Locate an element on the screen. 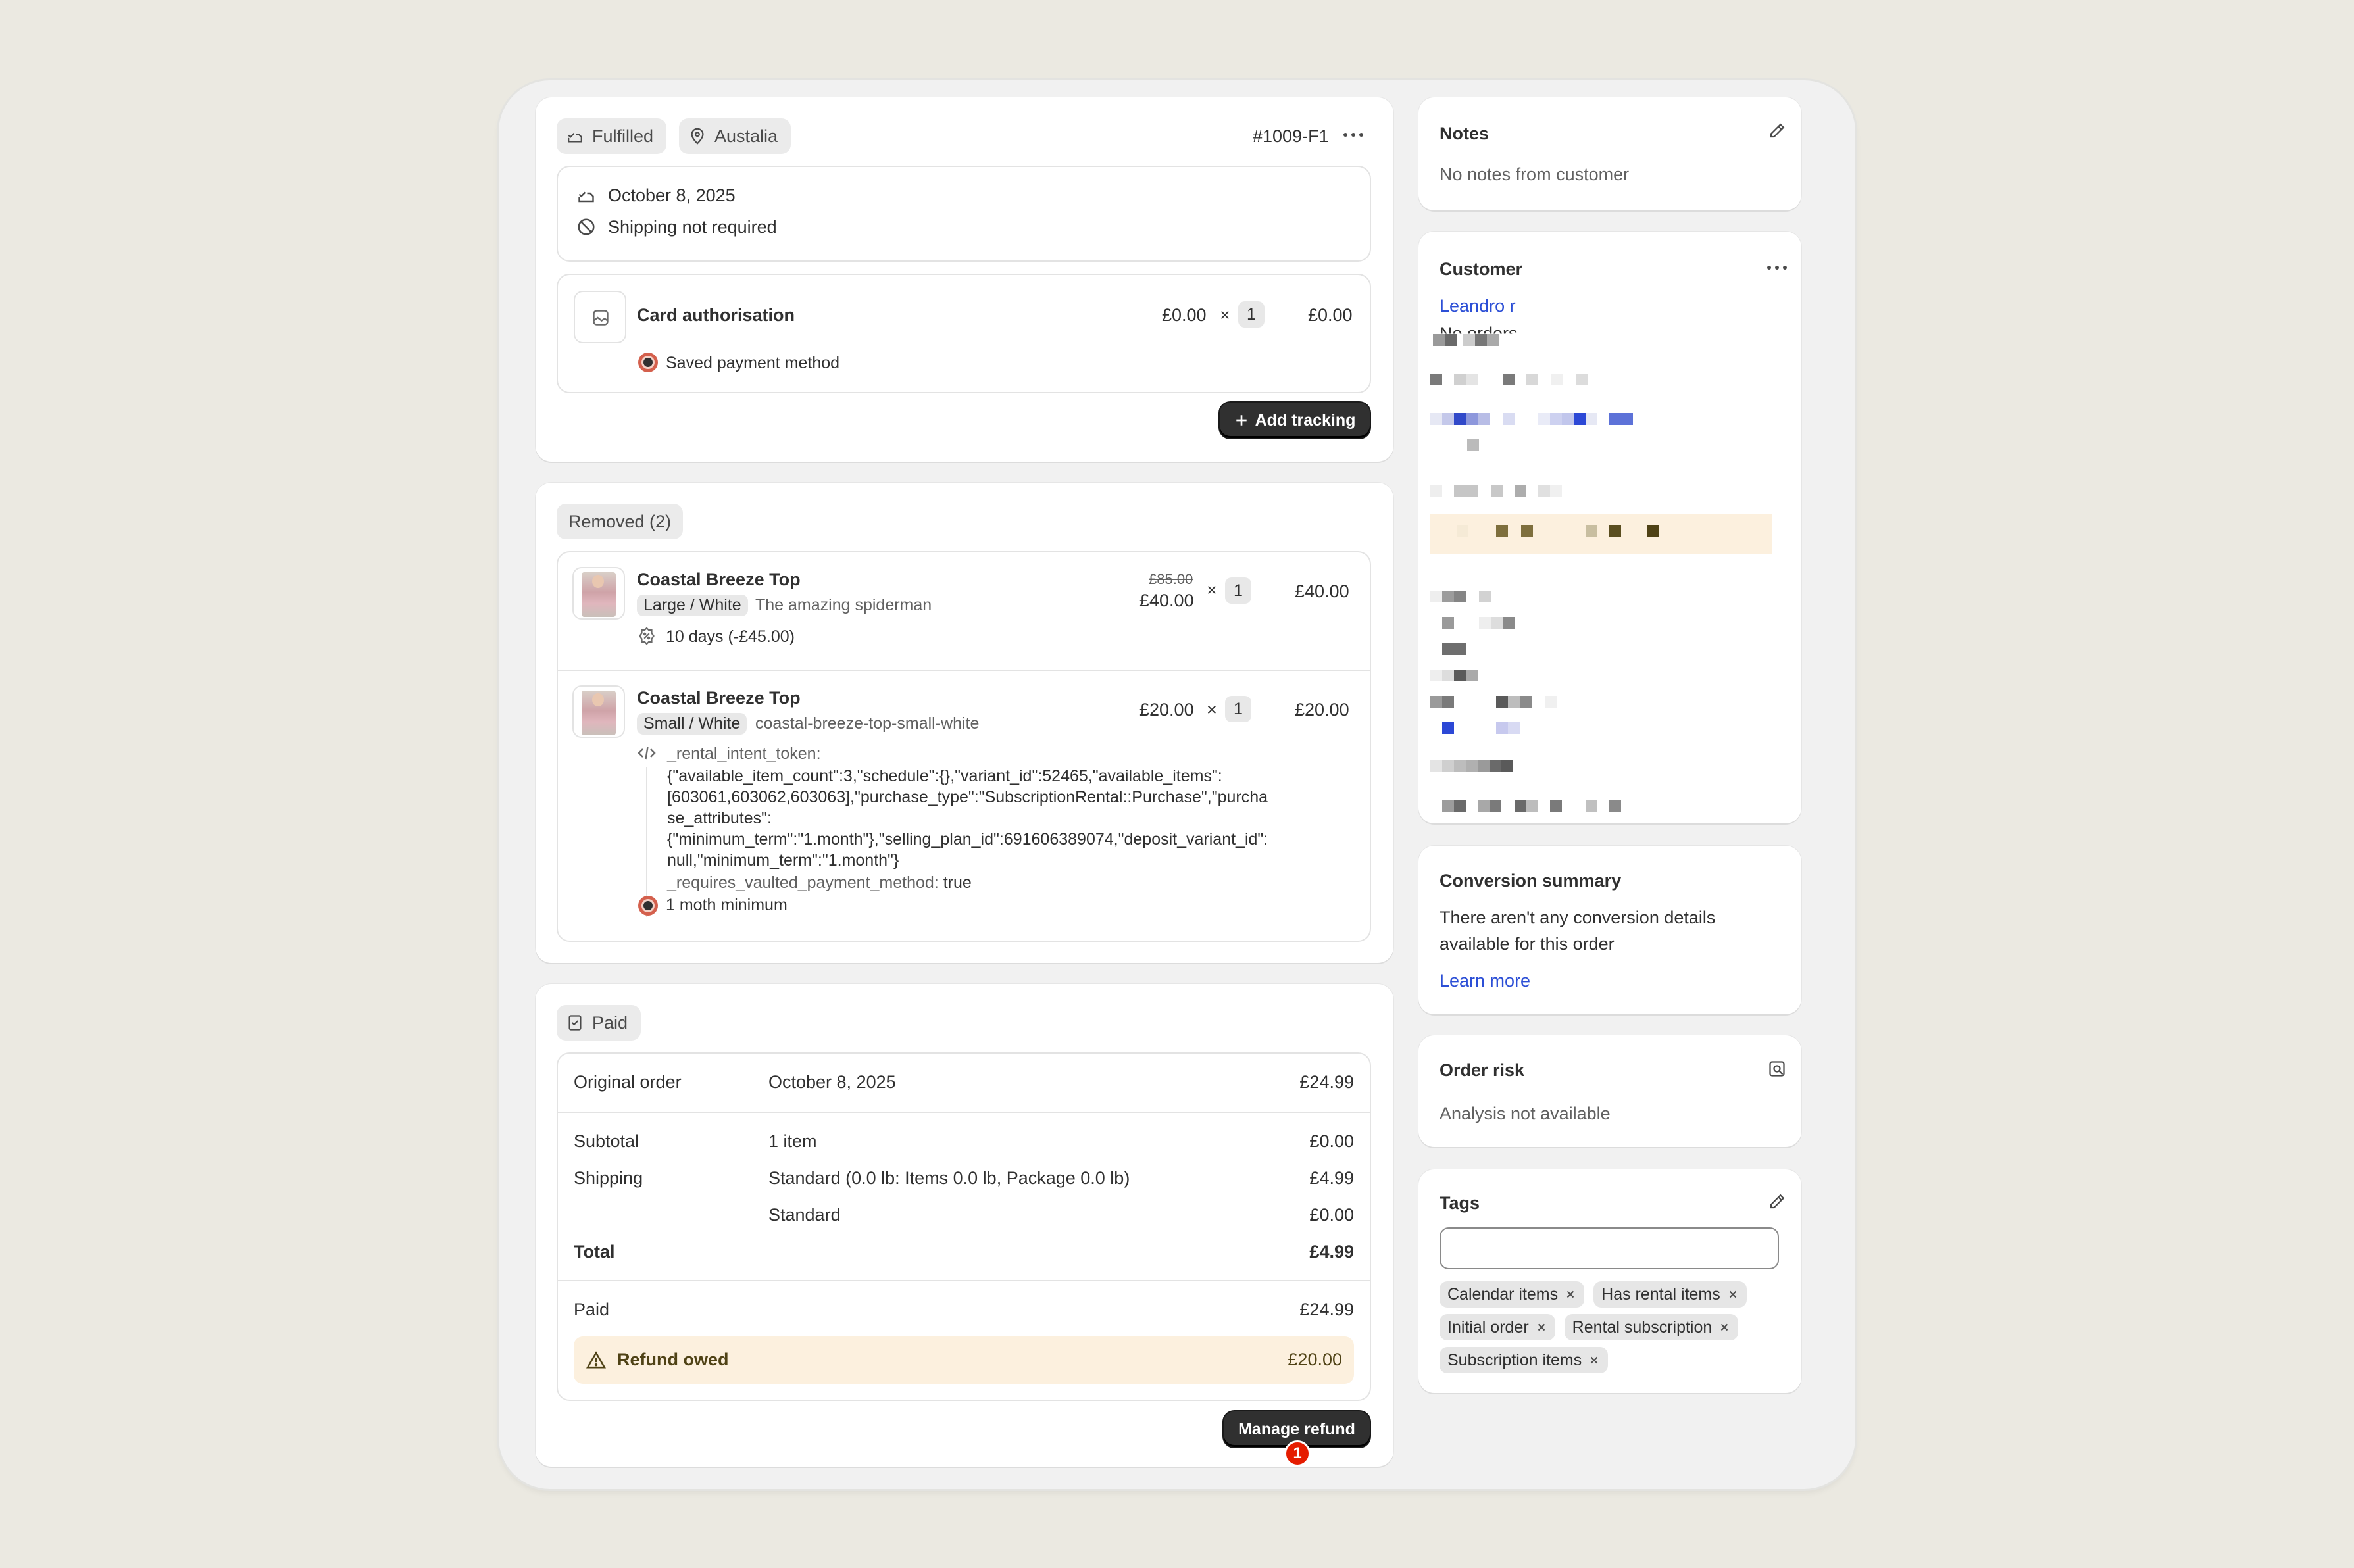  property-key: _rental_intent_token: is located at coordinates (744, 754).